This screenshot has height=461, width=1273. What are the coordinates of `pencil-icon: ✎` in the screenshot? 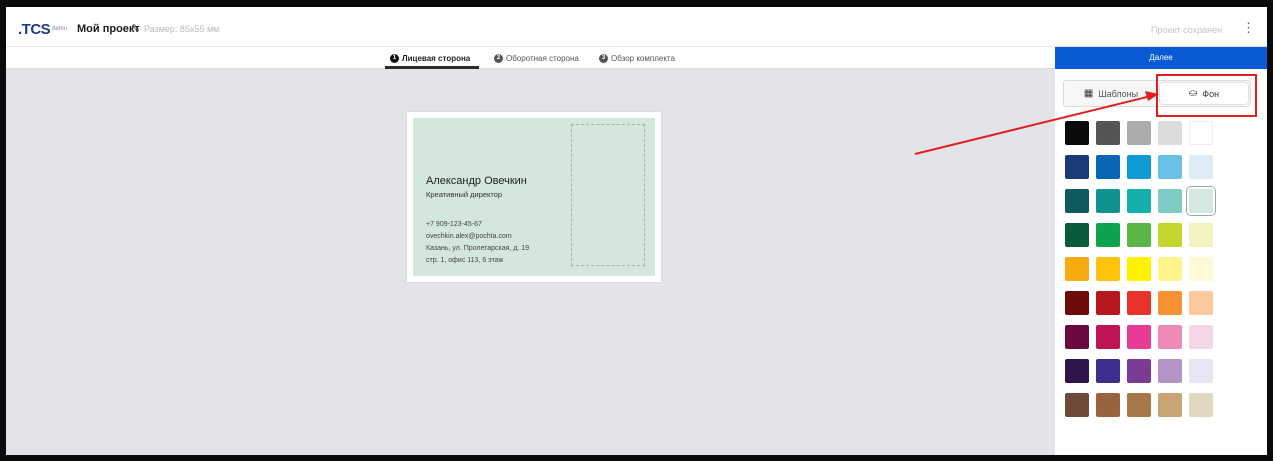 It's located at (135, 28).